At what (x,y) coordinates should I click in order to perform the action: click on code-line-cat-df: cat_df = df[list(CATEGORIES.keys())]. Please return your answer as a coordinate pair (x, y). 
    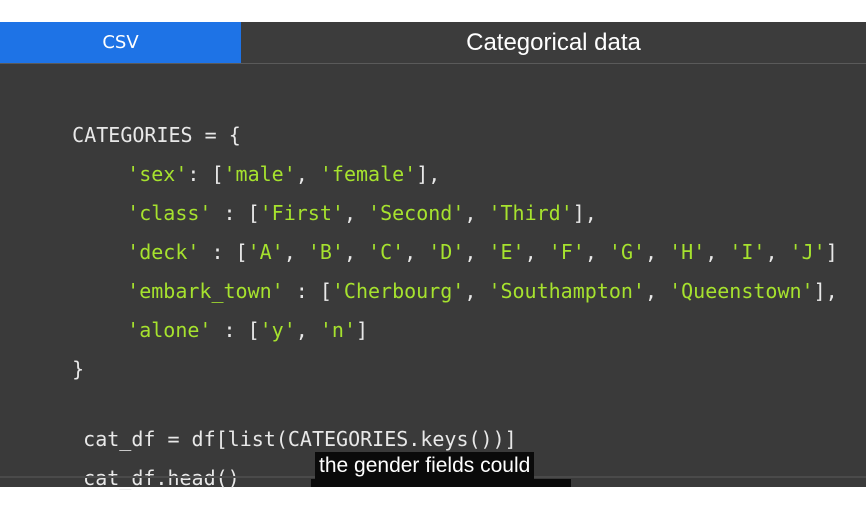
    Looking at the image, I should click on (300, 439).